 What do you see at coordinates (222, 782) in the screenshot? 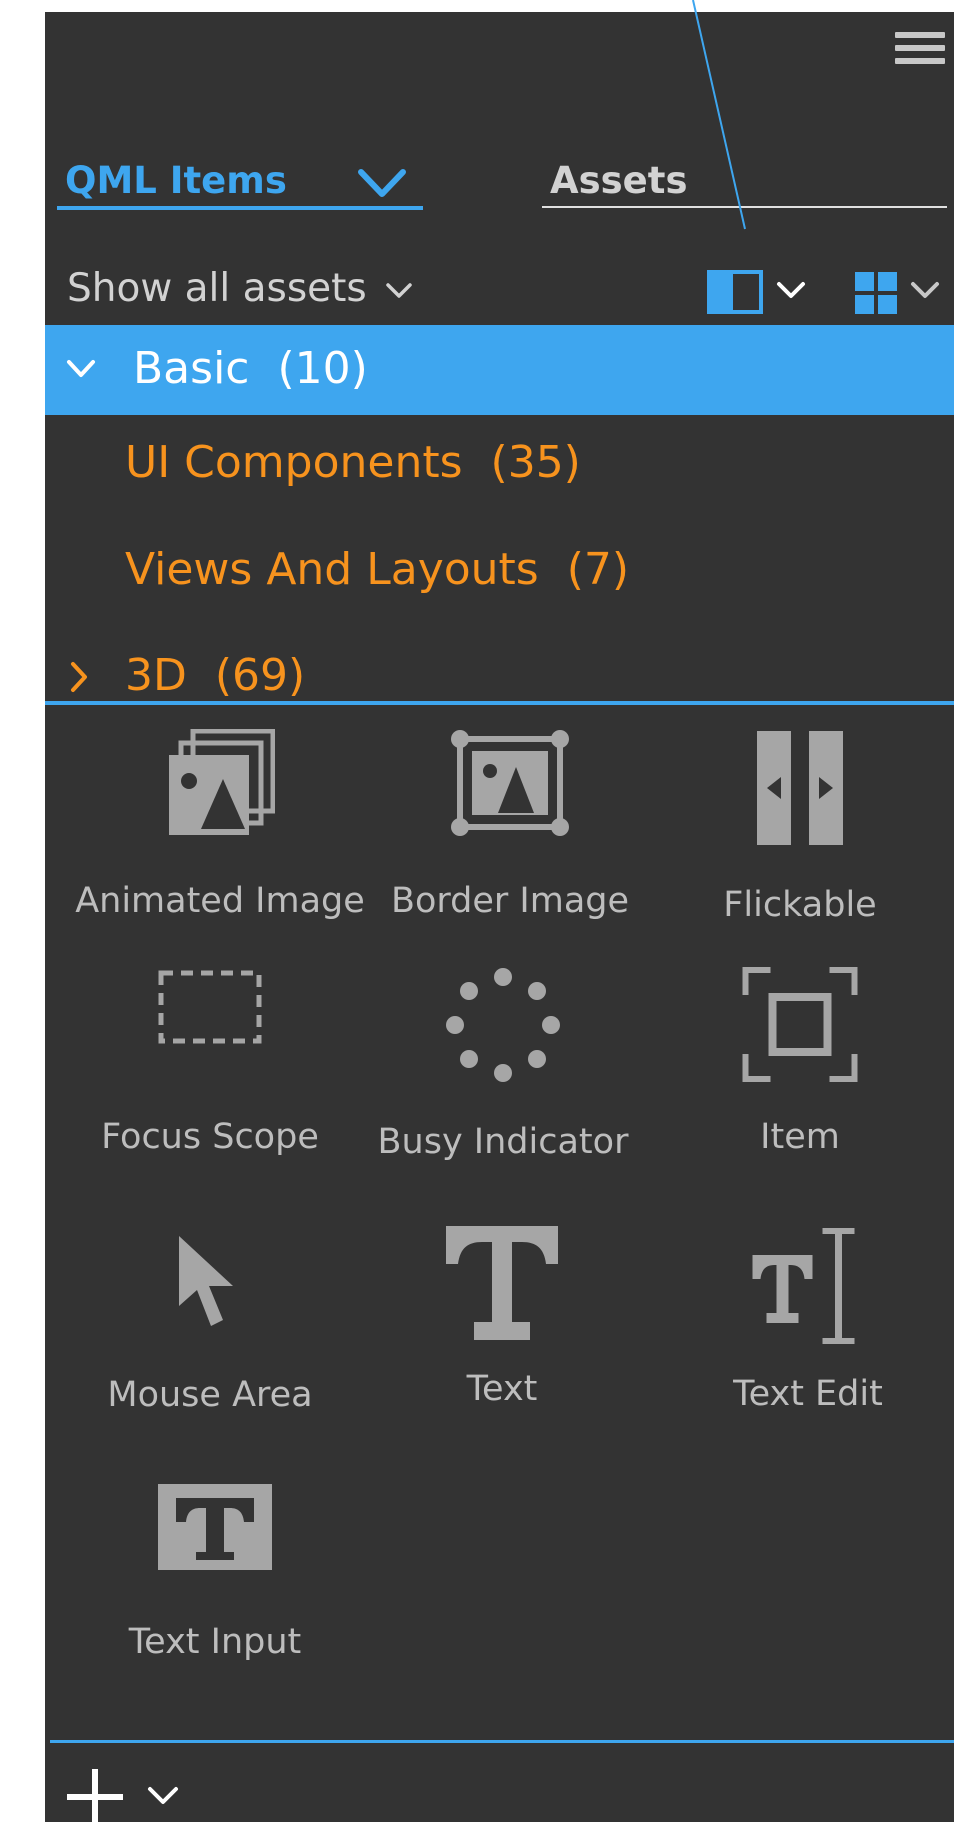
I see `animated-image-icon` at bounding box center [222, 782].